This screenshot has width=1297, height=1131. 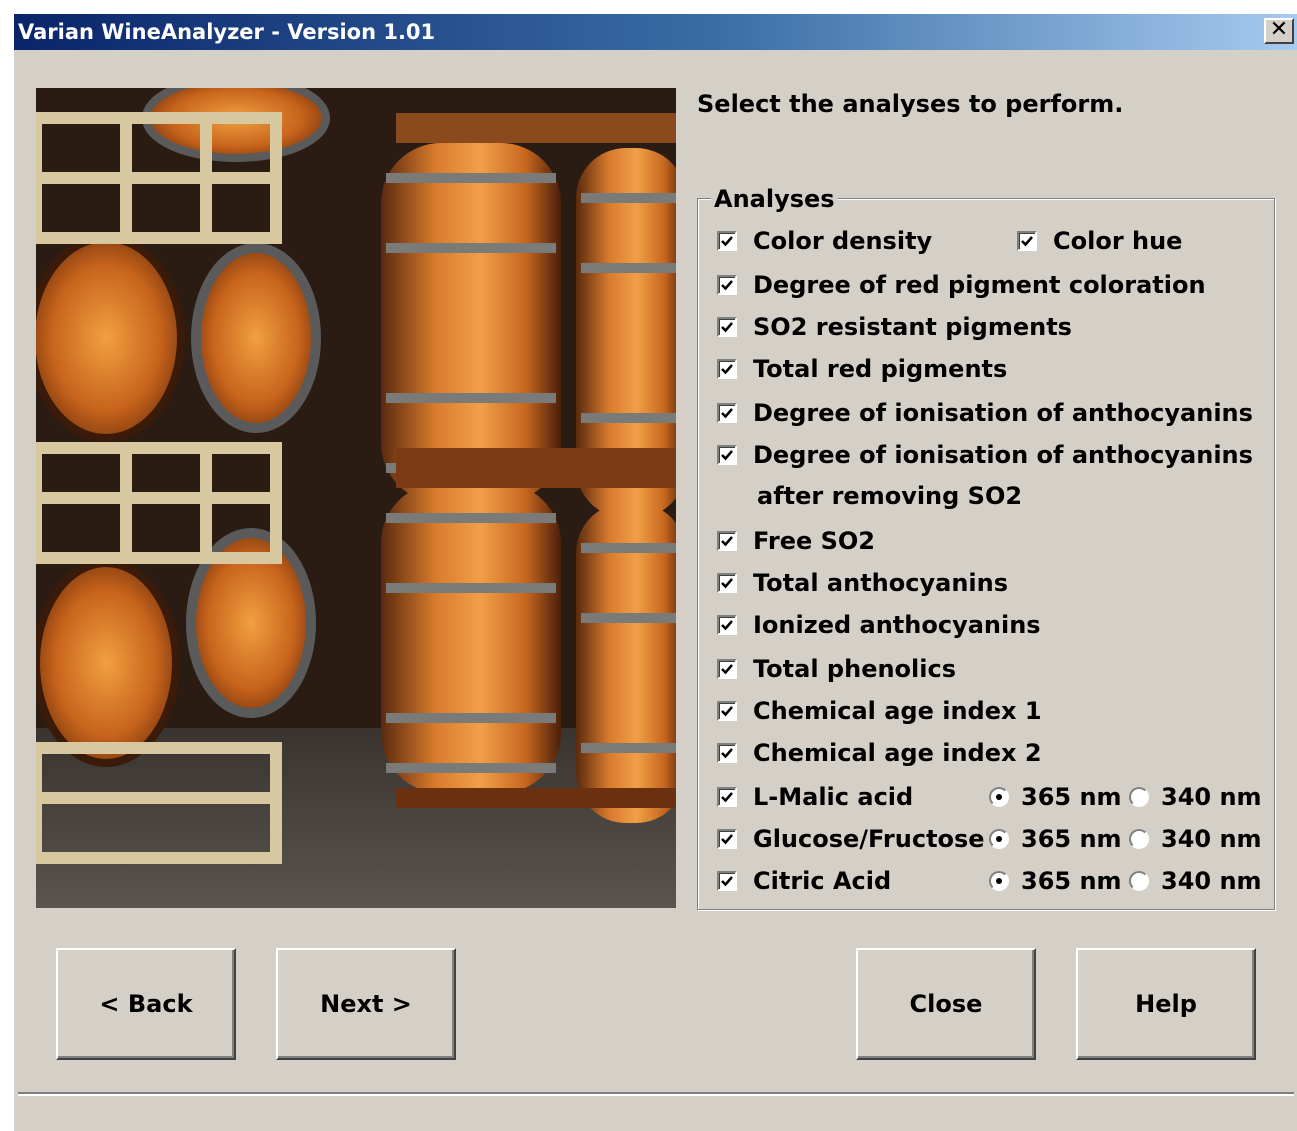 I want to click on checkbox-total-phenolics: Total phenolics, so click(x=836, y=669).